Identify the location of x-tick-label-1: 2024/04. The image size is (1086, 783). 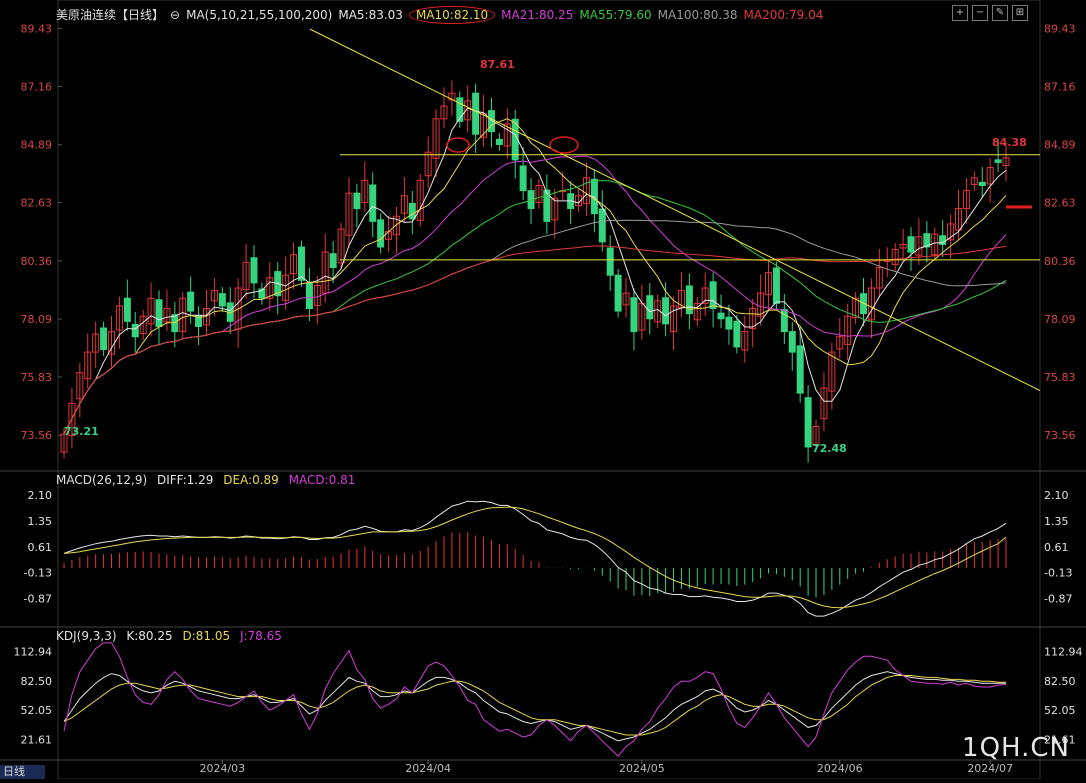
(428, 768).